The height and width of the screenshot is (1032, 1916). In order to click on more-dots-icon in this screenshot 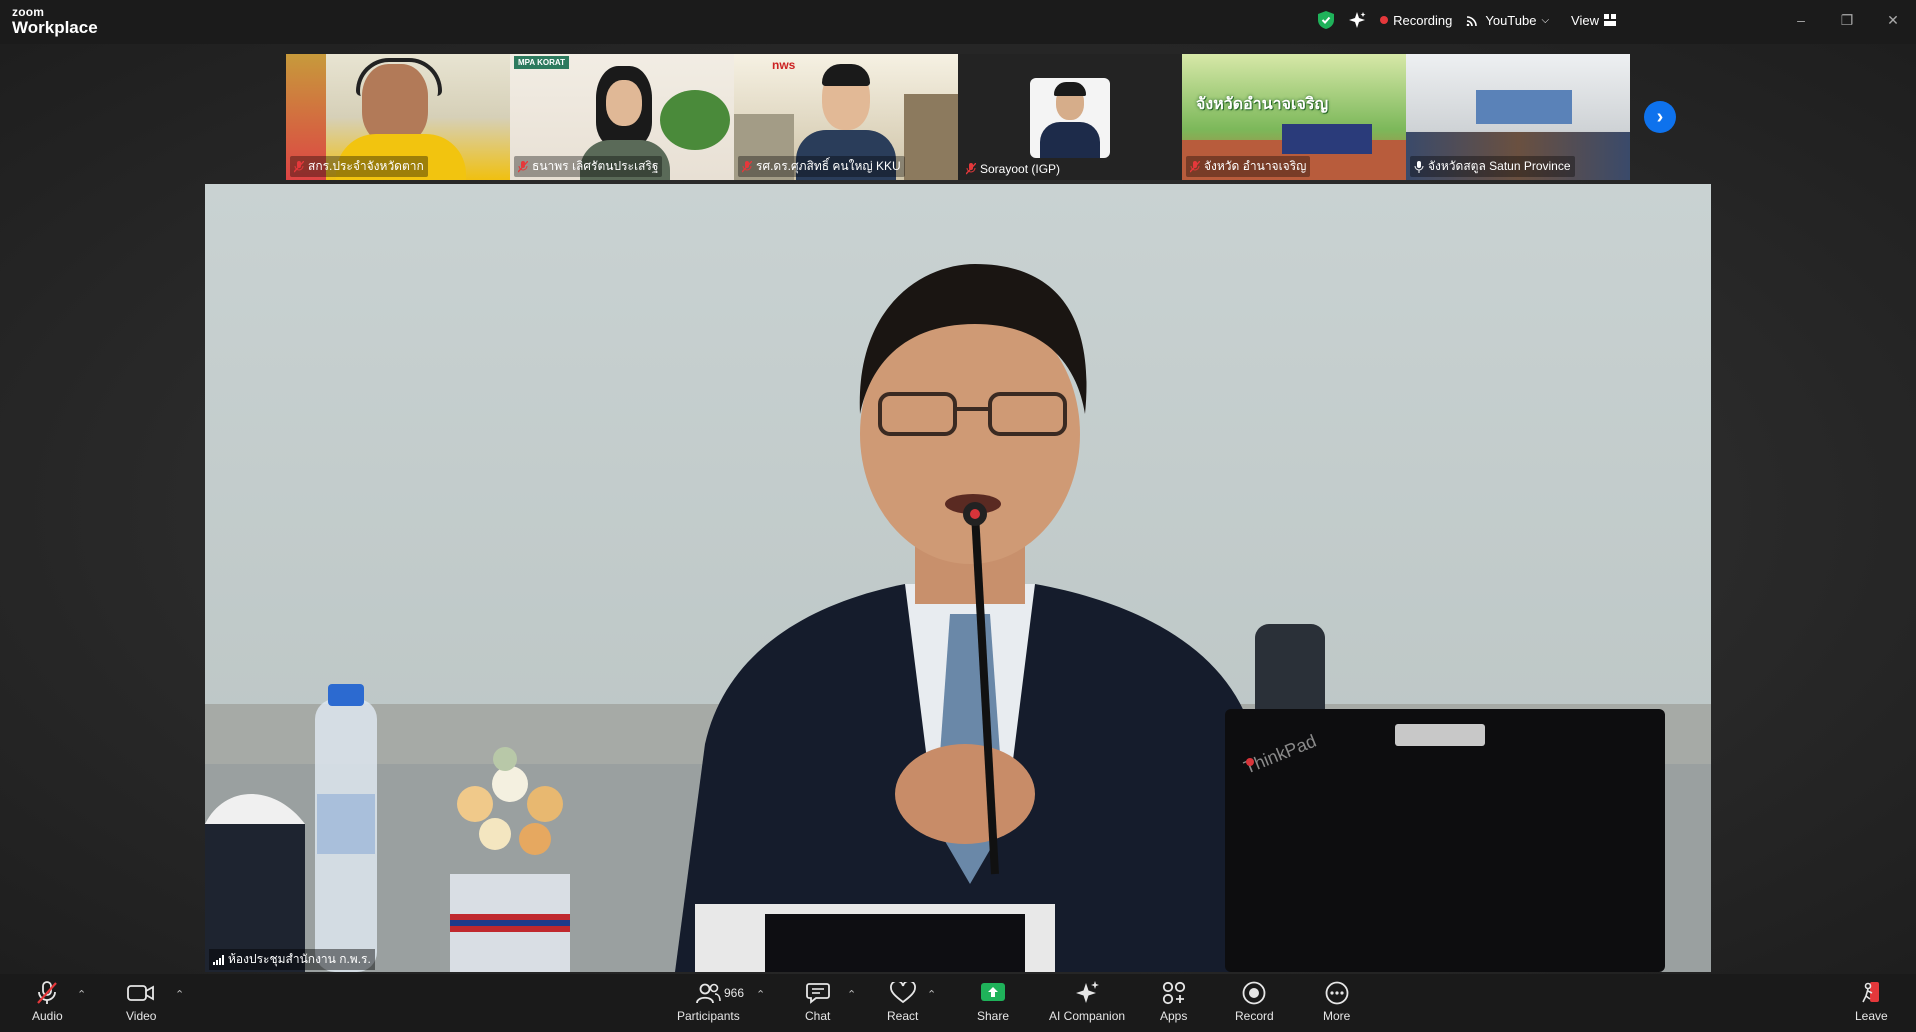, I will do `click(1337, 993)`.